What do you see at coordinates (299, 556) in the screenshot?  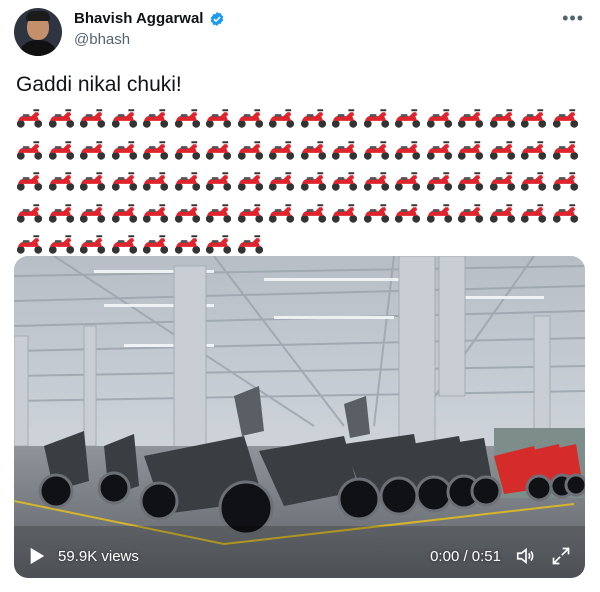 I see `video-controls: 59.9K views 0:00 / 0:51` at bounding box center [299, 556].